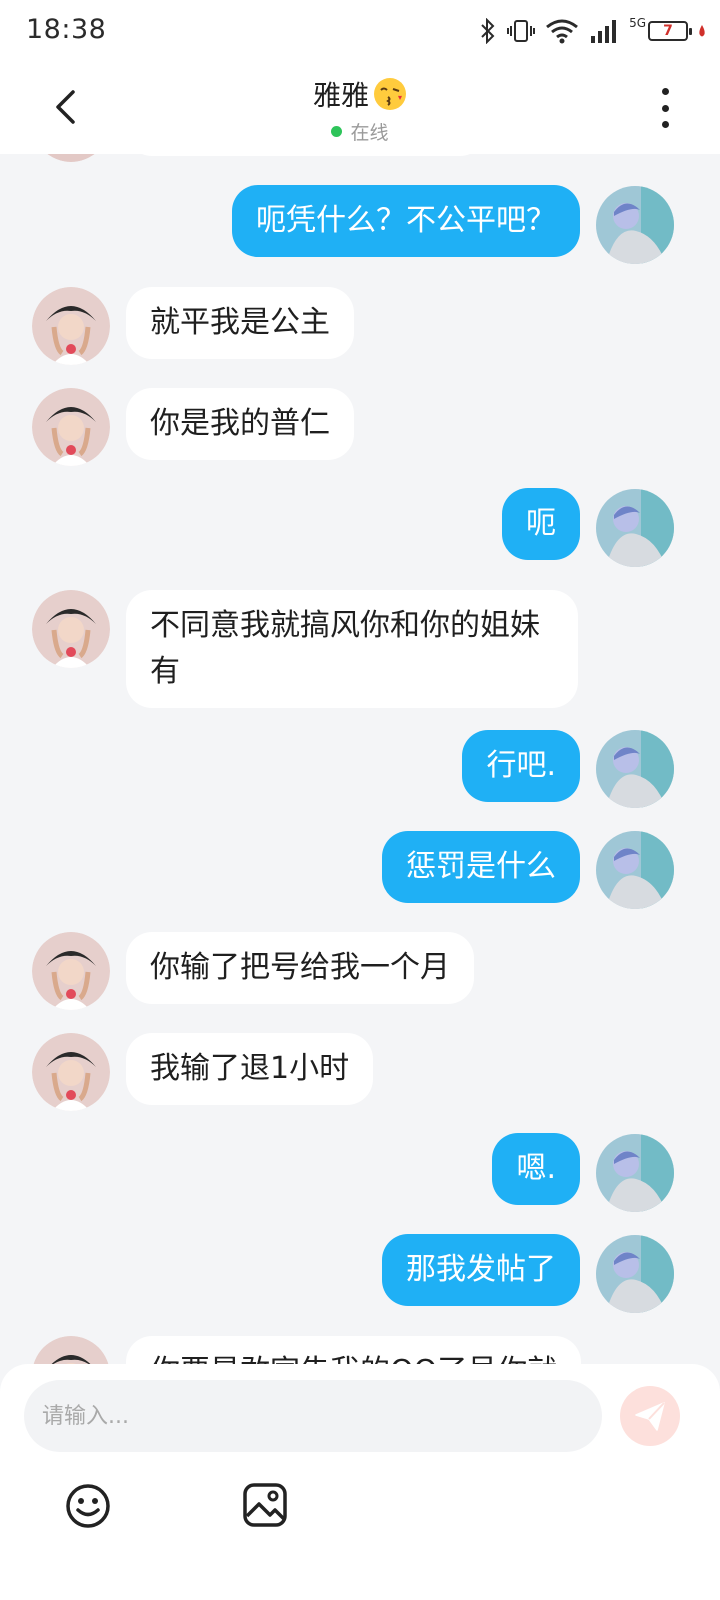 This screenshot has height=1600, width=720. I want to click on send-button, so click(650, 1416).